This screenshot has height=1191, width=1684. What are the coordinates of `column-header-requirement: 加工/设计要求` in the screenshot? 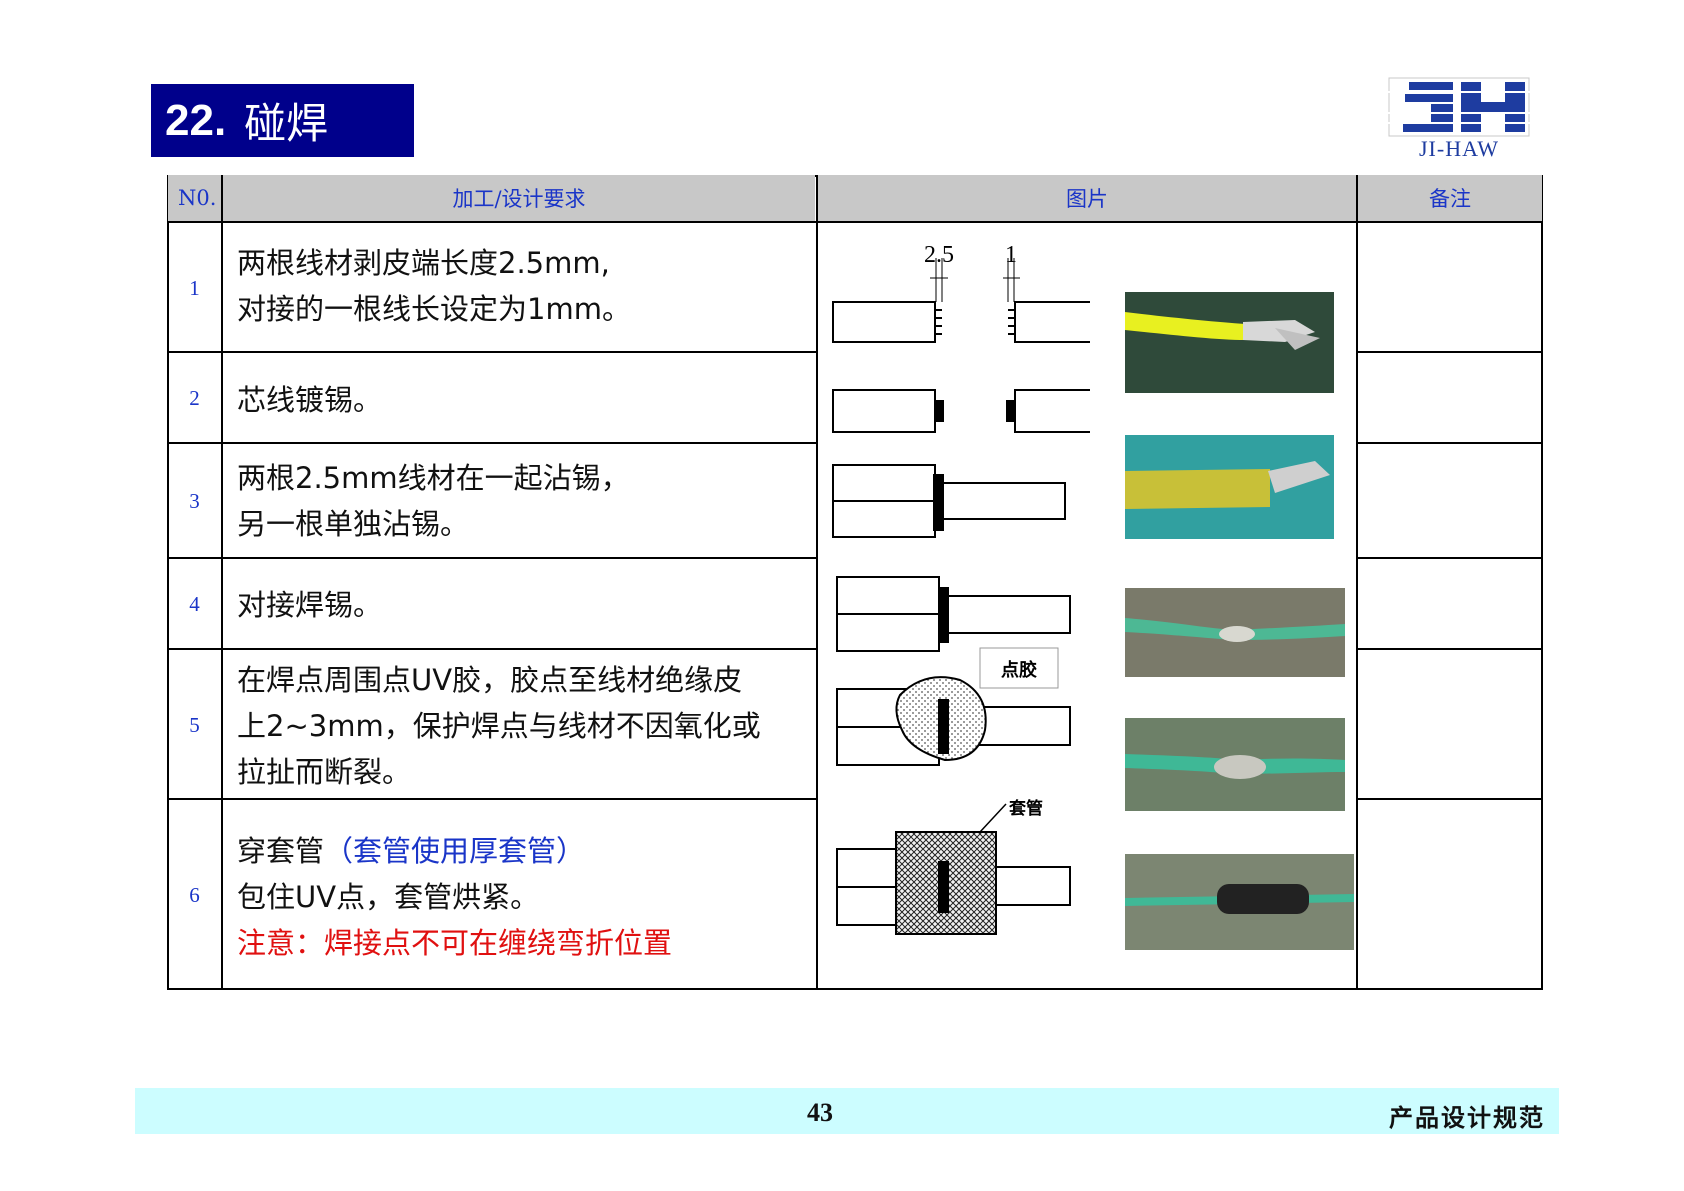 It's located at (519, 198).